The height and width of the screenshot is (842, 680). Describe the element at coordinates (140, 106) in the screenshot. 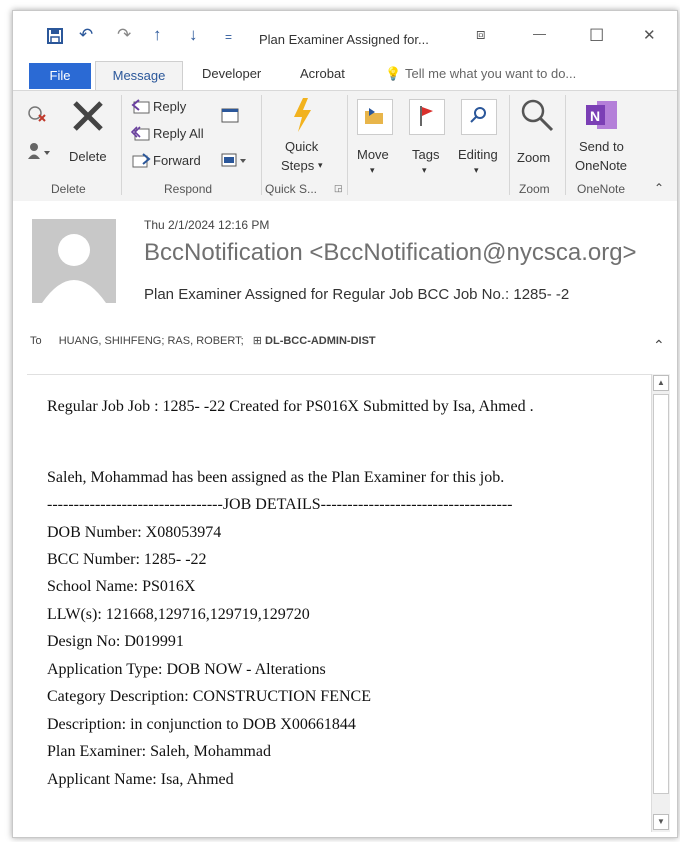

I see `reply-icon` at that location.